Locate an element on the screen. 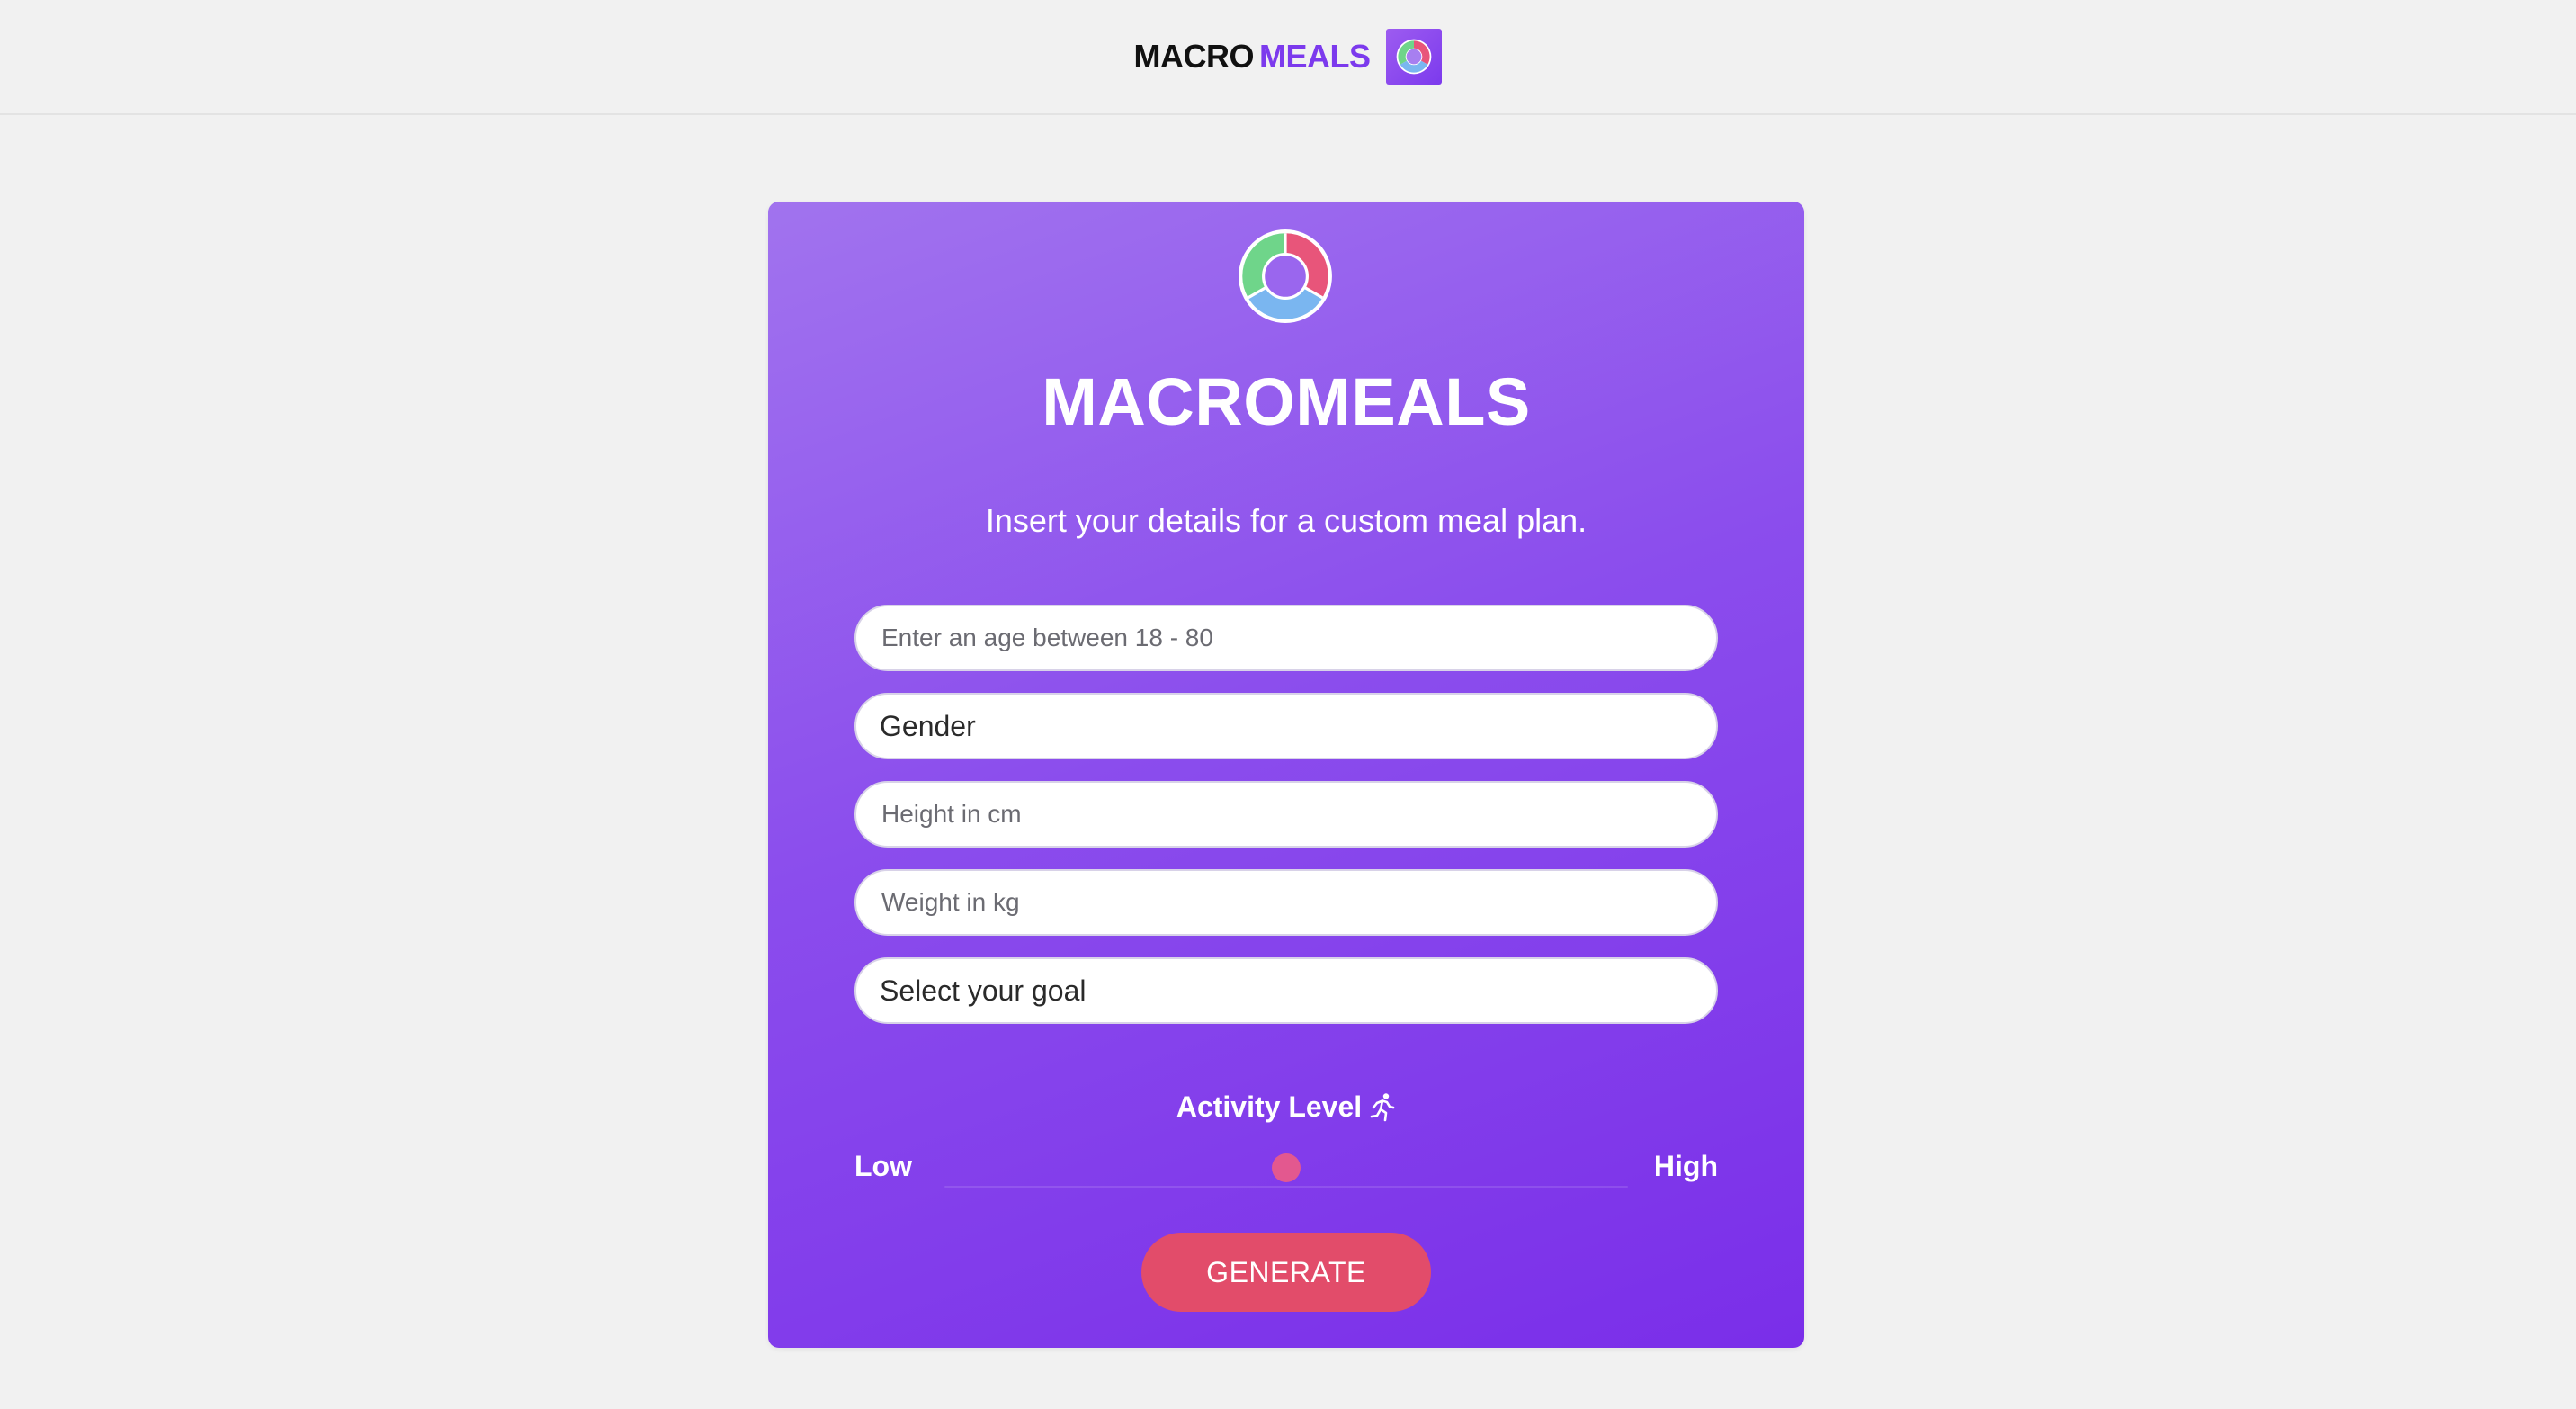 This screenshot has width=2576, height=1409. gender-select-value: Gender is located at coordinates (928, 725).